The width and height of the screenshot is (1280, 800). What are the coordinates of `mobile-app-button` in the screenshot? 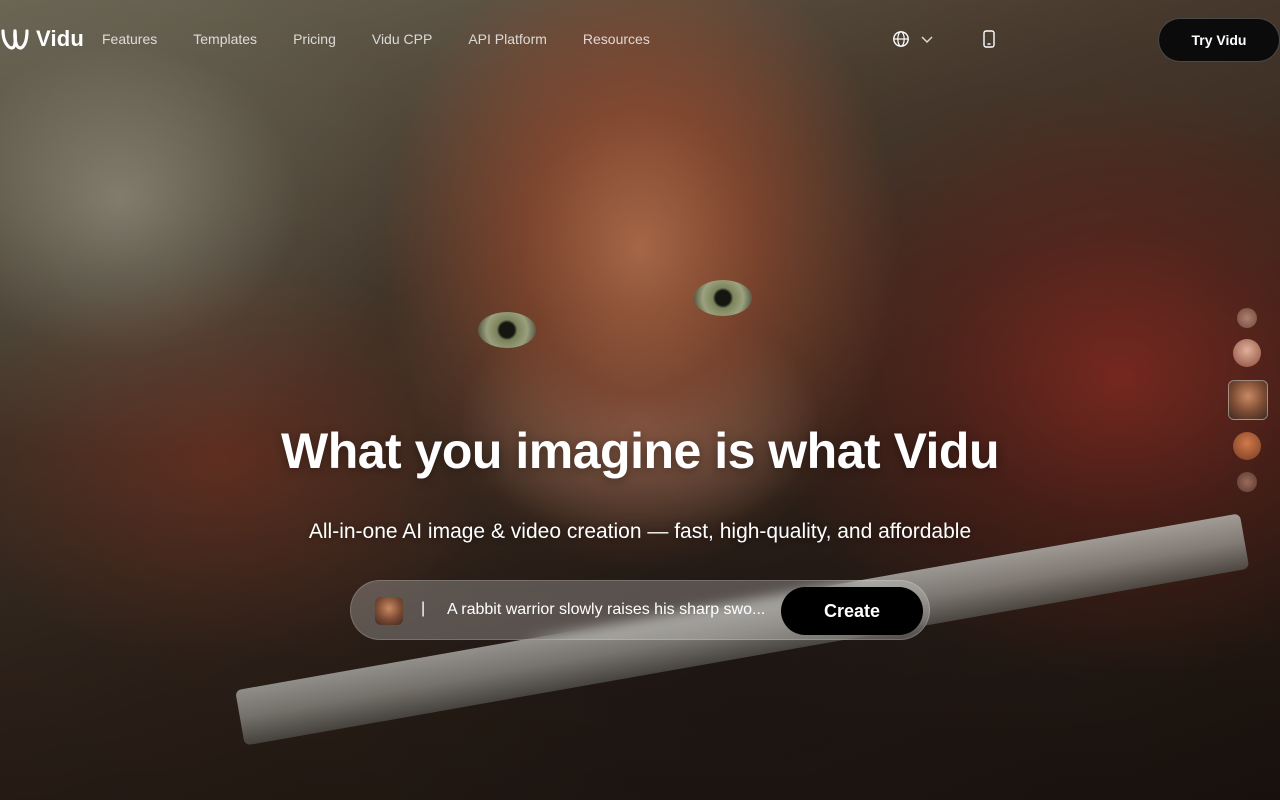 It's located at (989, 41).